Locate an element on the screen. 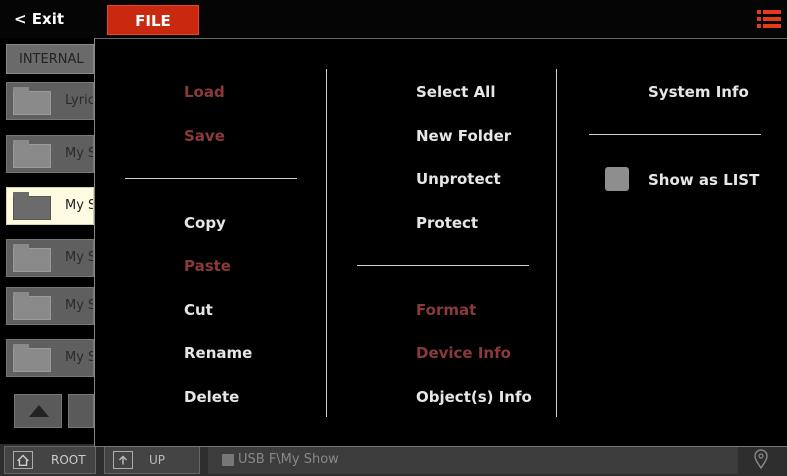 The width and height of the screenshot is (787, 476). location-pin-icon is located at coordinates (761, 460).